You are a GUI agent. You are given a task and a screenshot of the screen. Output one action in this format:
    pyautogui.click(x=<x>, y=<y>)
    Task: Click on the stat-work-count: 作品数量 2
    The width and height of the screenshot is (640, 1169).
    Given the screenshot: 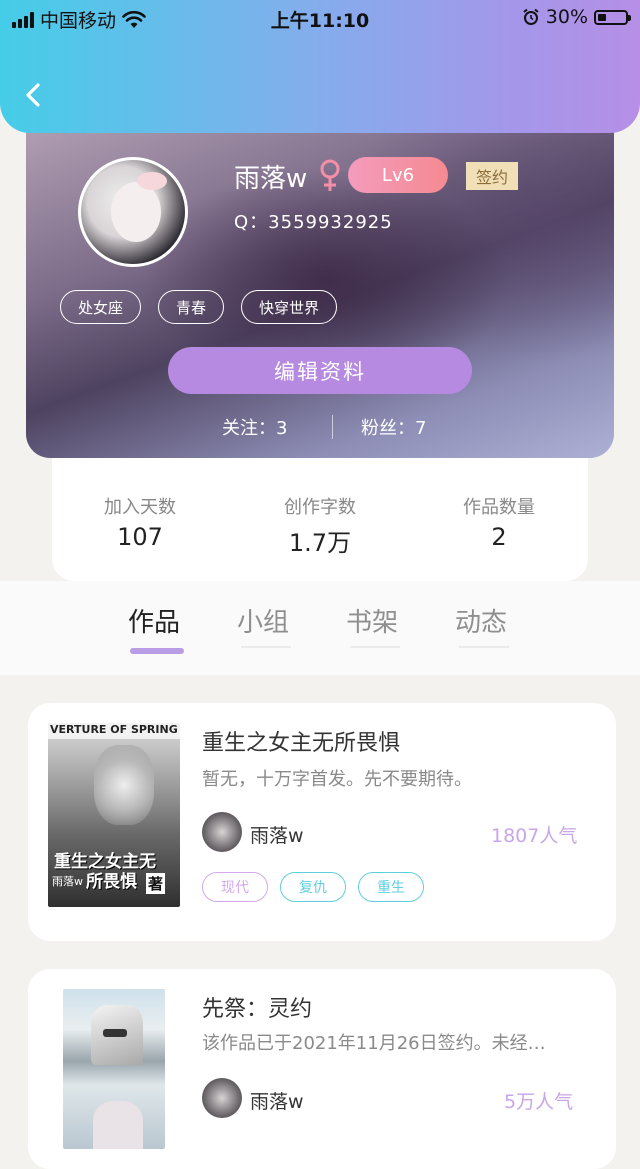 What is the action you would take?
    pyautogui.click(x=499, y=522)
    